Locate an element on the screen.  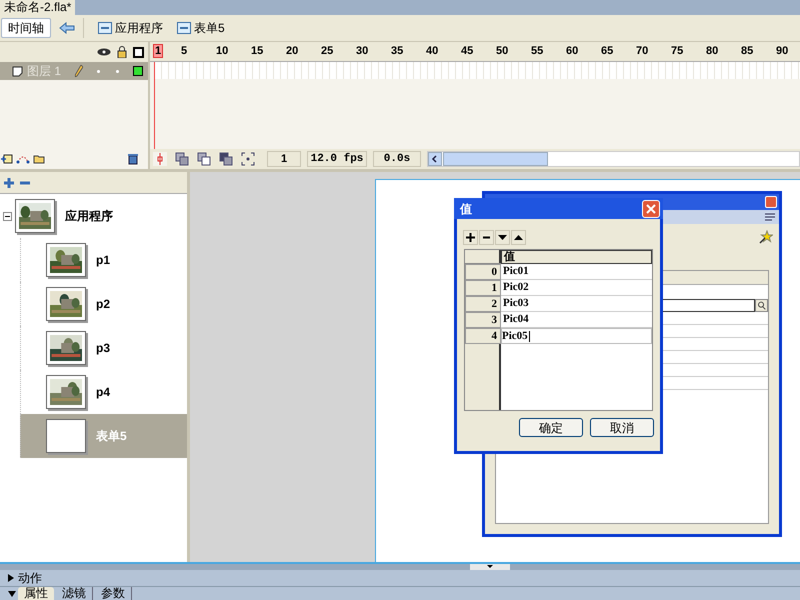
frame-number: 60 is located at coordinates (573, 52).